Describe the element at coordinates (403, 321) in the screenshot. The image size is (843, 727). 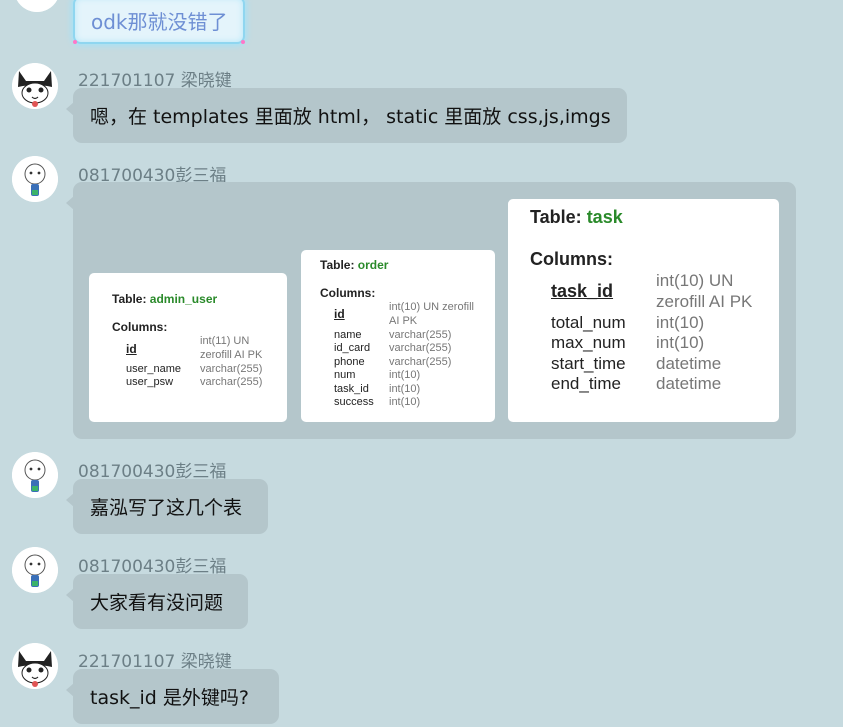
I see `column-type: AI PK` at that location.